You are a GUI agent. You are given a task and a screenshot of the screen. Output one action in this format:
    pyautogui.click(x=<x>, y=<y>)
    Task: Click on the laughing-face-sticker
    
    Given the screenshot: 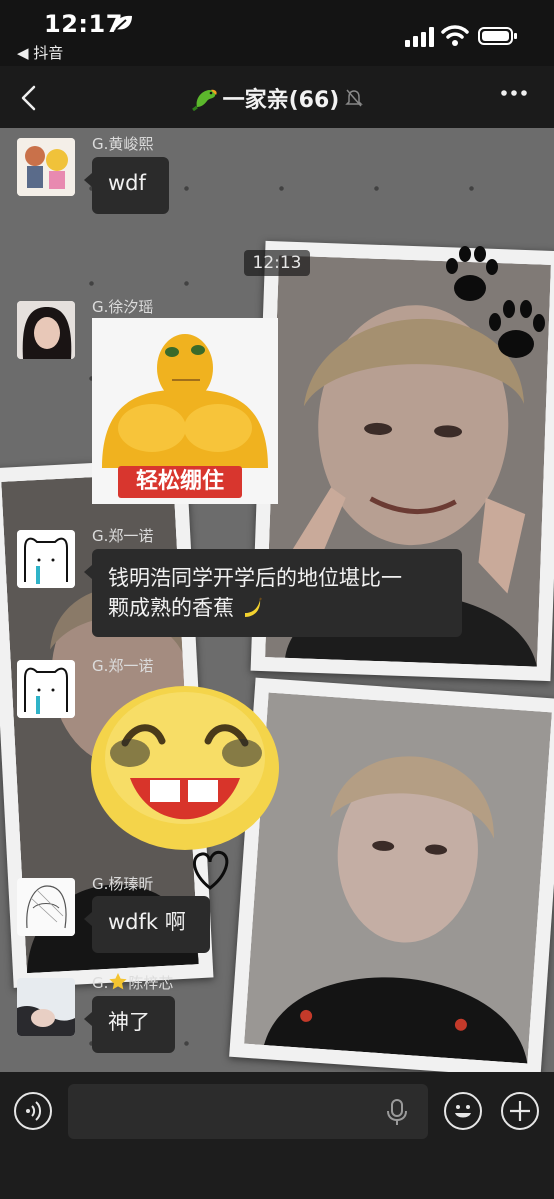 What is the action you would take?
    pyautogui.click(x=185, y=768)
    